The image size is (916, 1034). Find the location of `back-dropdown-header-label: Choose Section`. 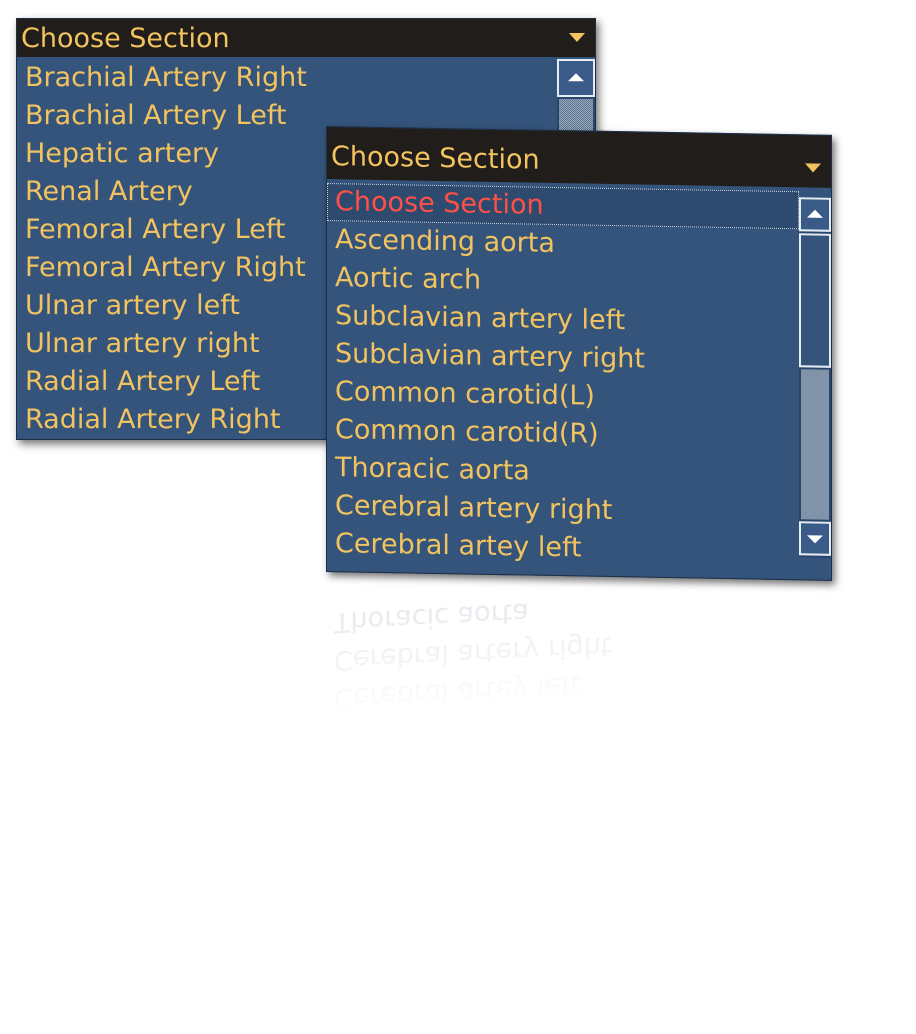

back-dropdown-header-label: Choose Section is located at coordinates (125, 38).